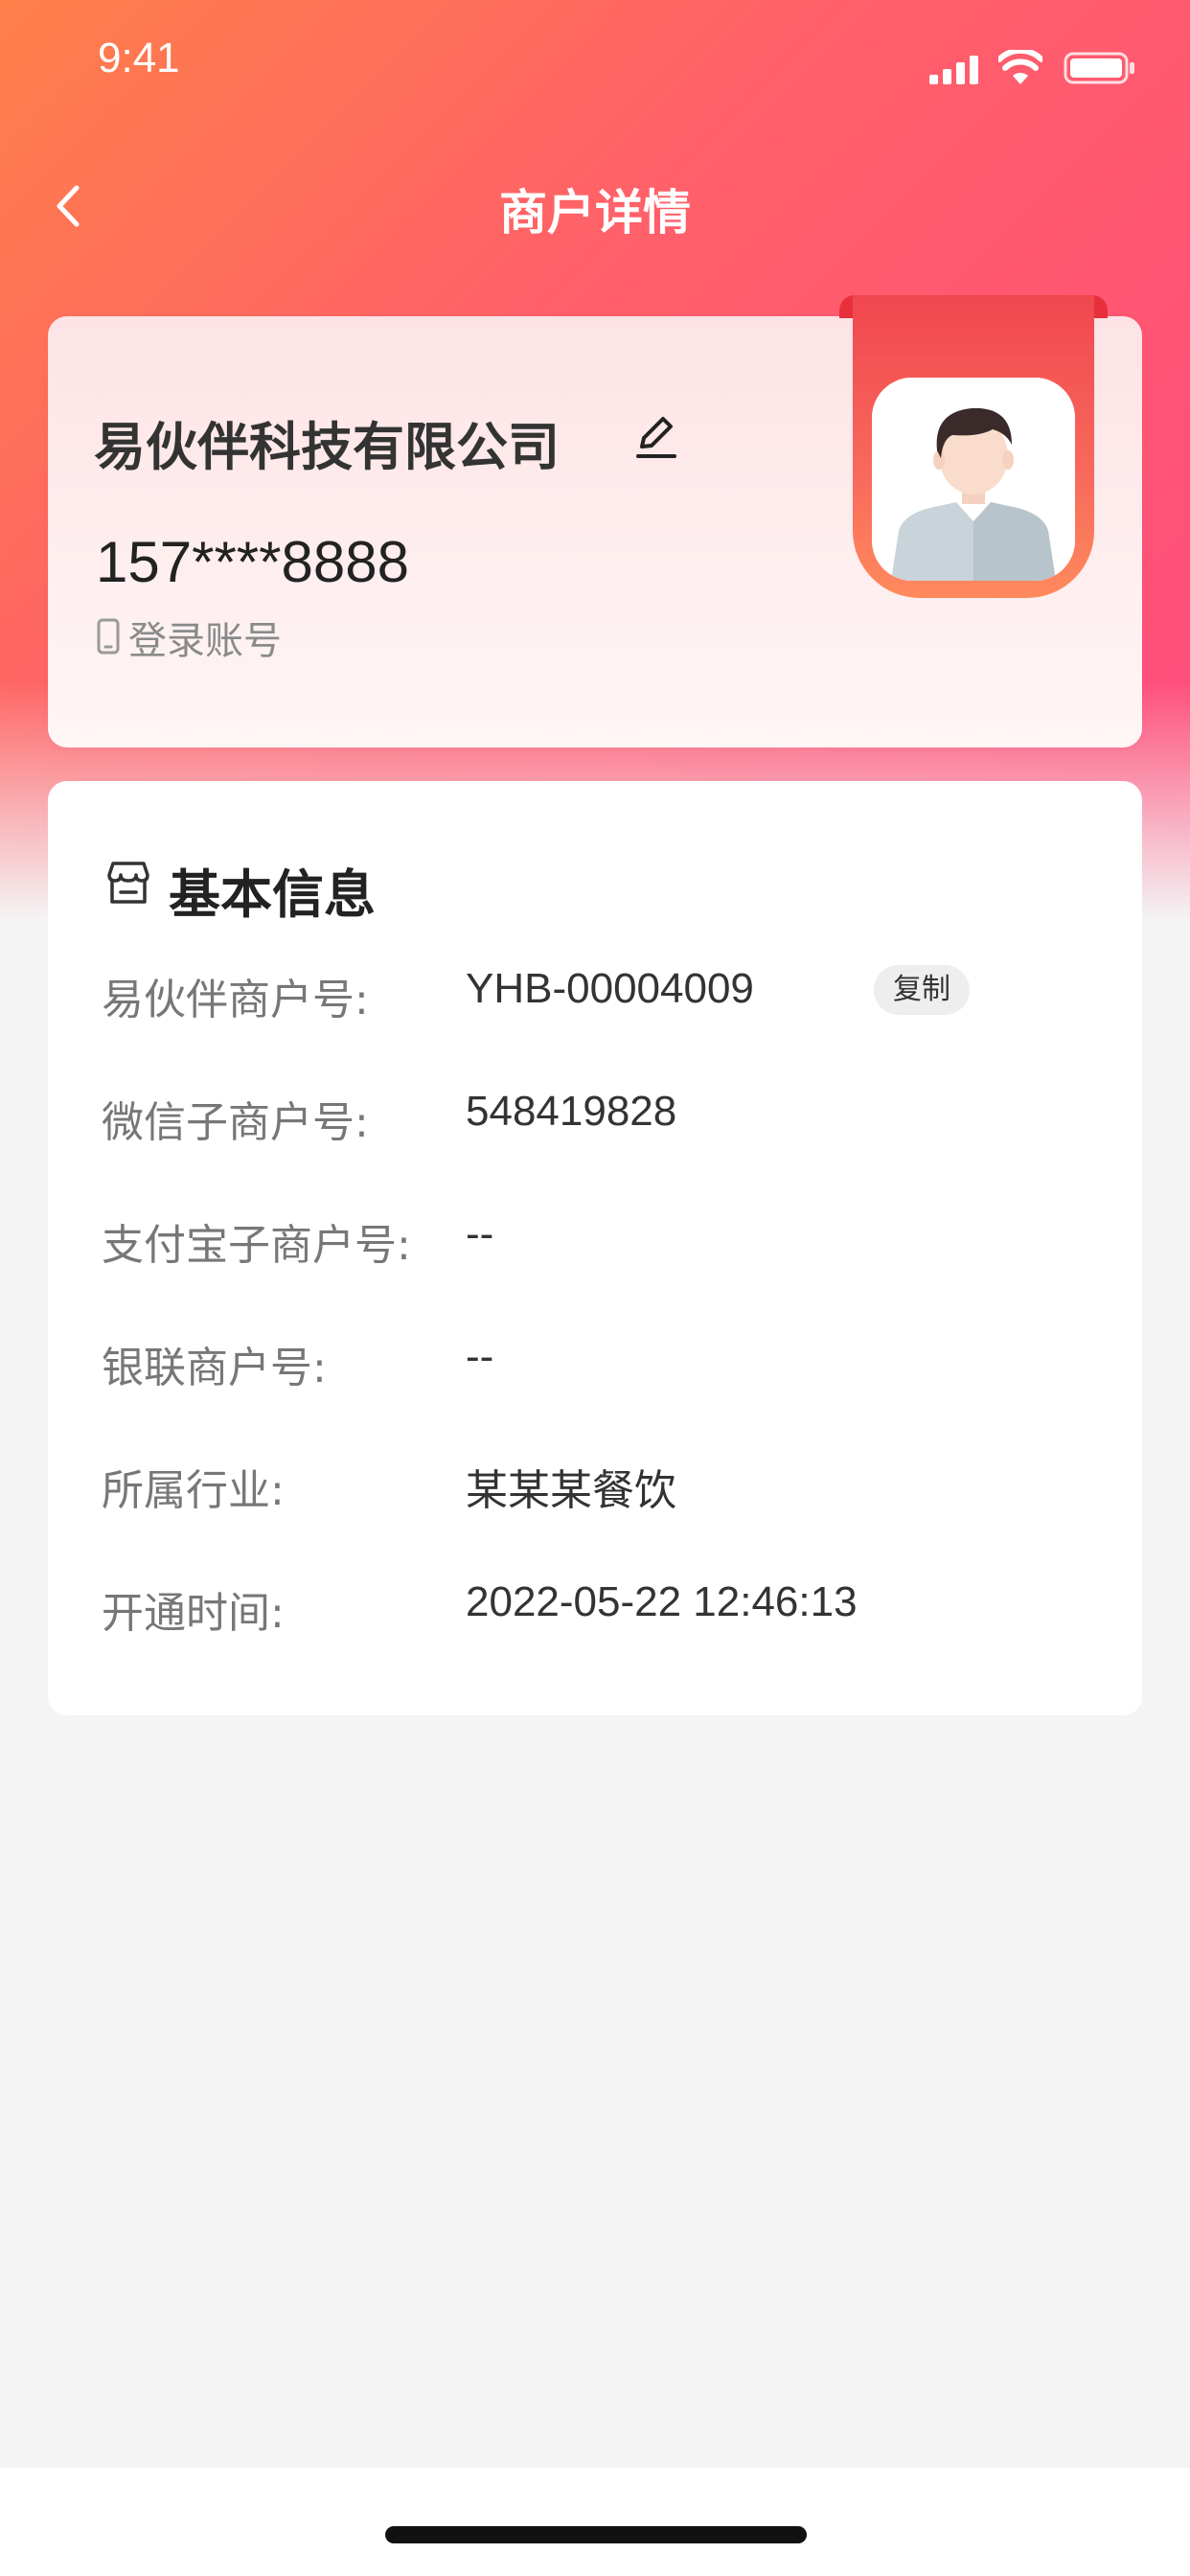  Describe the element at coordinates (128, 883) in the screenshot. I see `store-icon` at that location.